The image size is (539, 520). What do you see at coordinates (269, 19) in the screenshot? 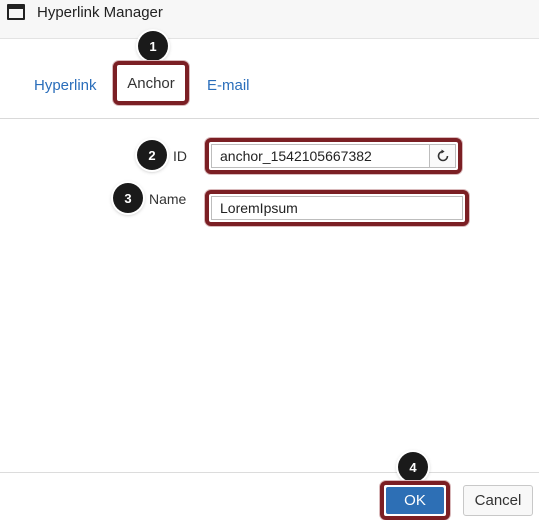
I see `dialog-title-bar: Hyperlink Manager` at bounding box center [269, 19].